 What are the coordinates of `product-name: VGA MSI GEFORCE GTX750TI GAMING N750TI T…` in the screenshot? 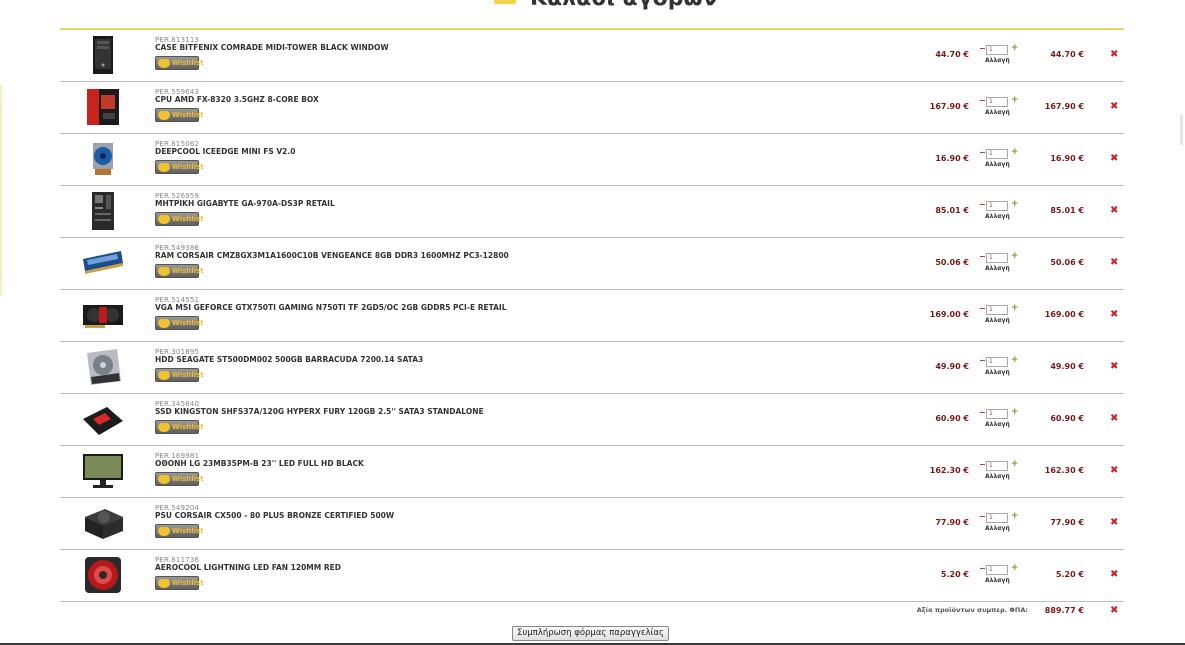 It's located at (331, 307).